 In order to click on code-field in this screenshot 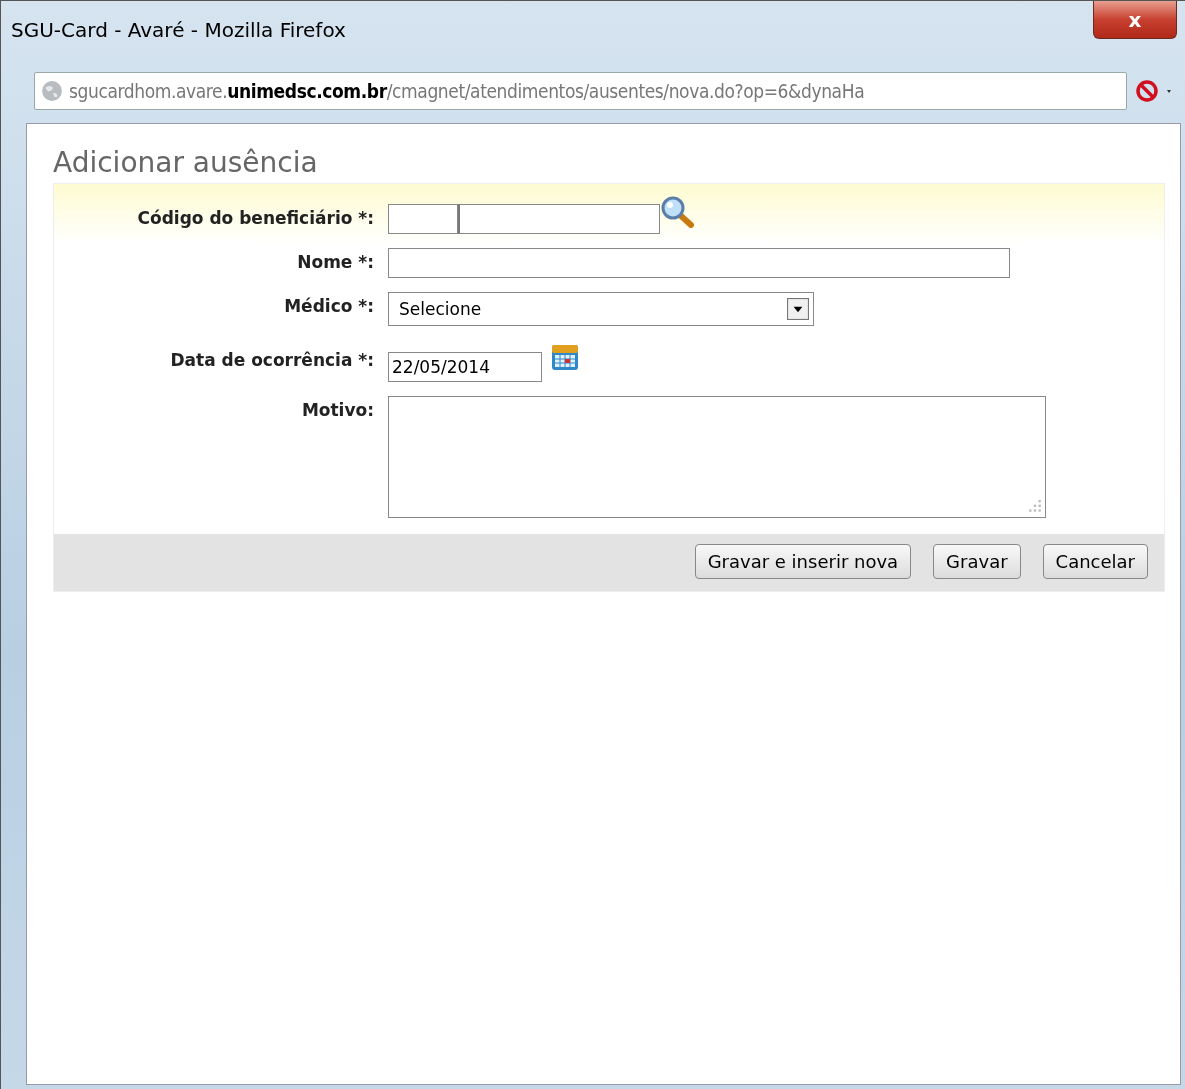, I will do `click(559, 219)`.